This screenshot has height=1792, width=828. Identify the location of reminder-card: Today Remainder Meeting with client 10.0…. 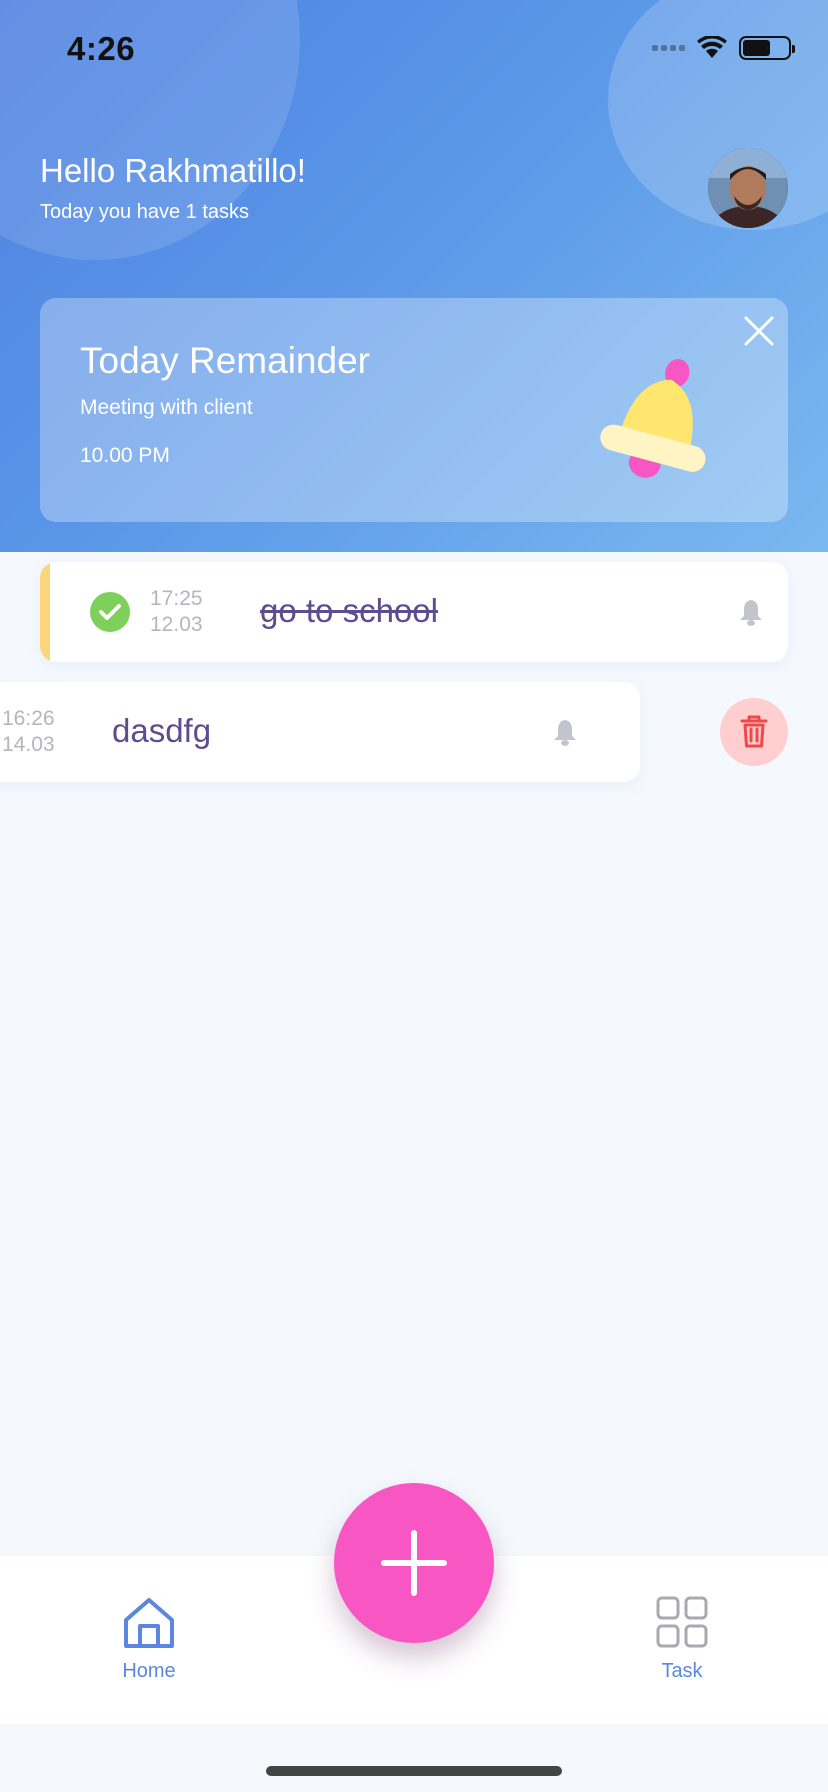
(414, 410).